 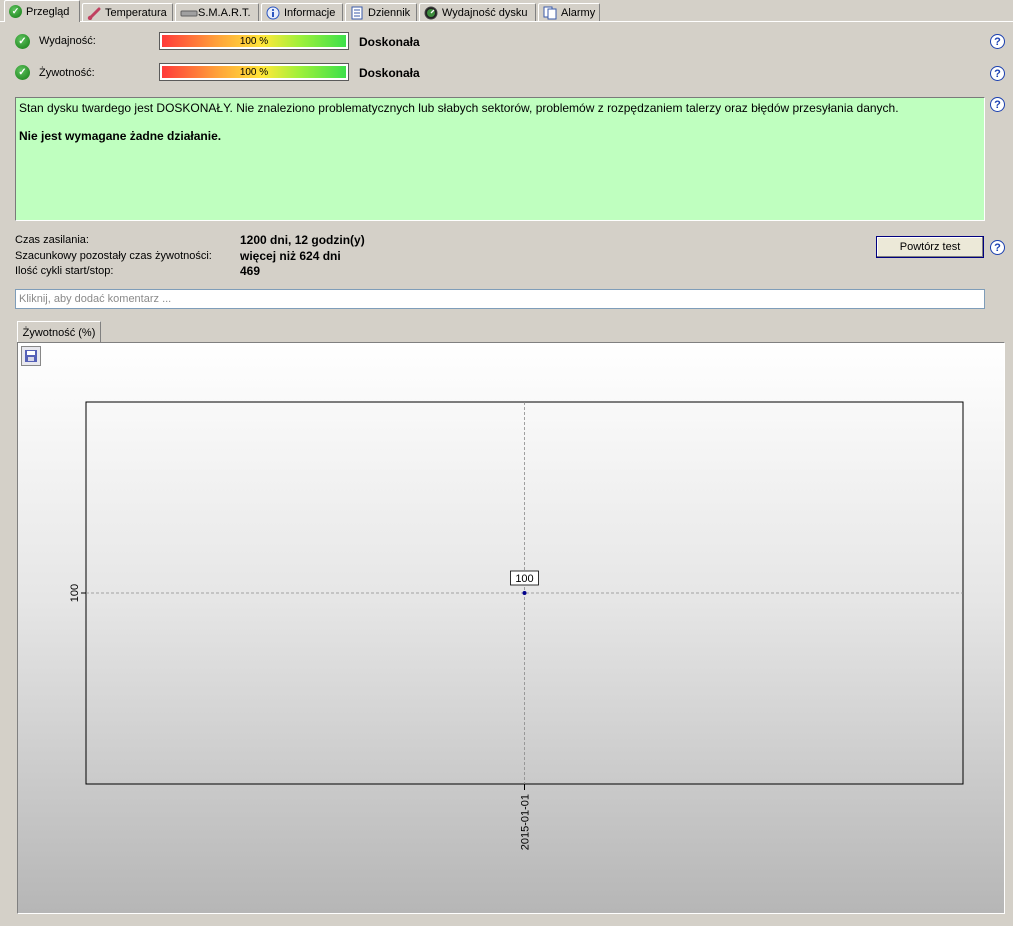 I want to click on data-point, so click(x=524, y=593).